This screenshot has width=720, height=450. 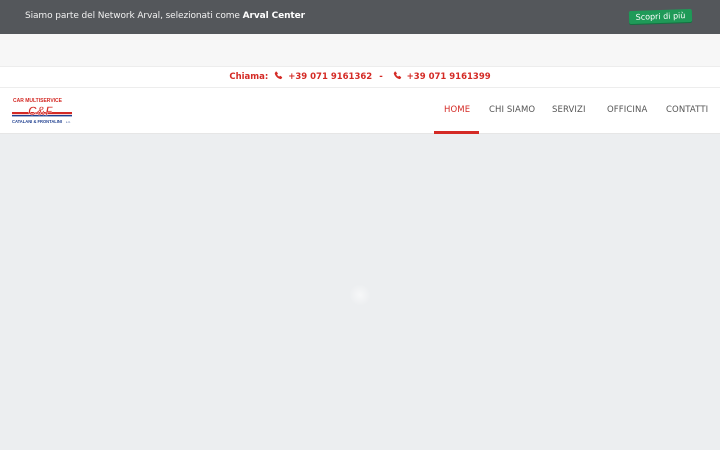 I want to click on nav-item-contatti: CONTATTI, so click(x=687, y=110).